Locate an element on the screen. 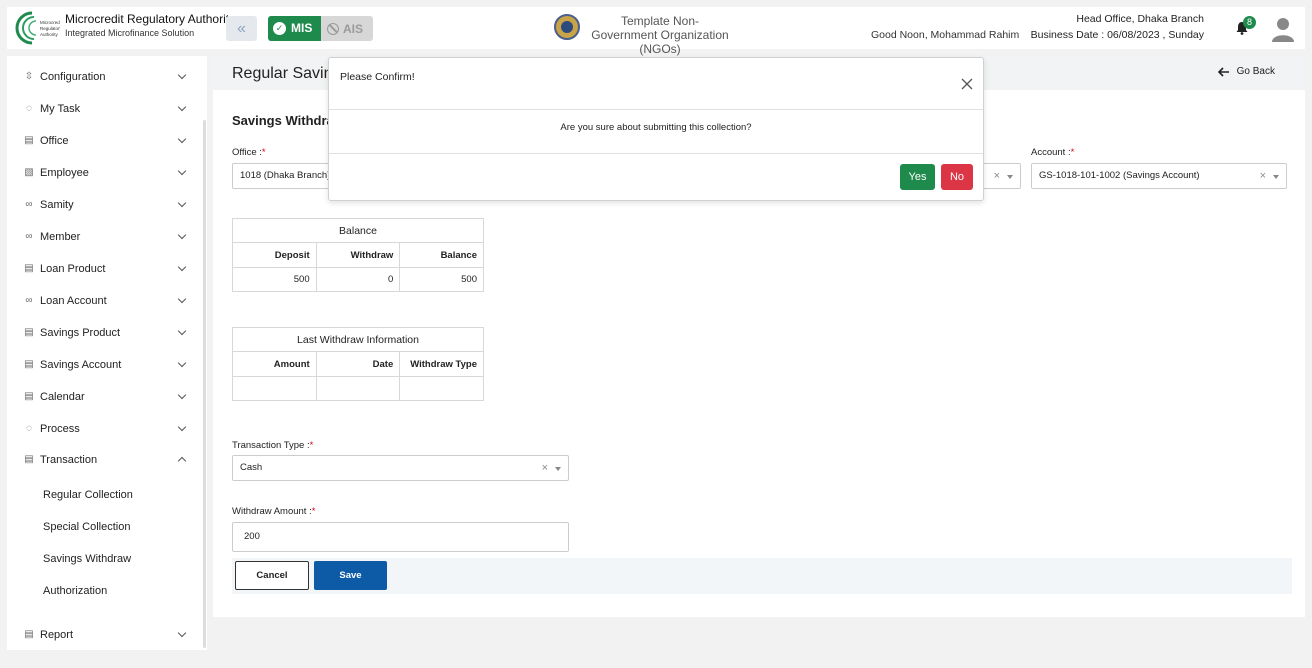  cancel-button: Cancel is located at coordinates (272, 575).